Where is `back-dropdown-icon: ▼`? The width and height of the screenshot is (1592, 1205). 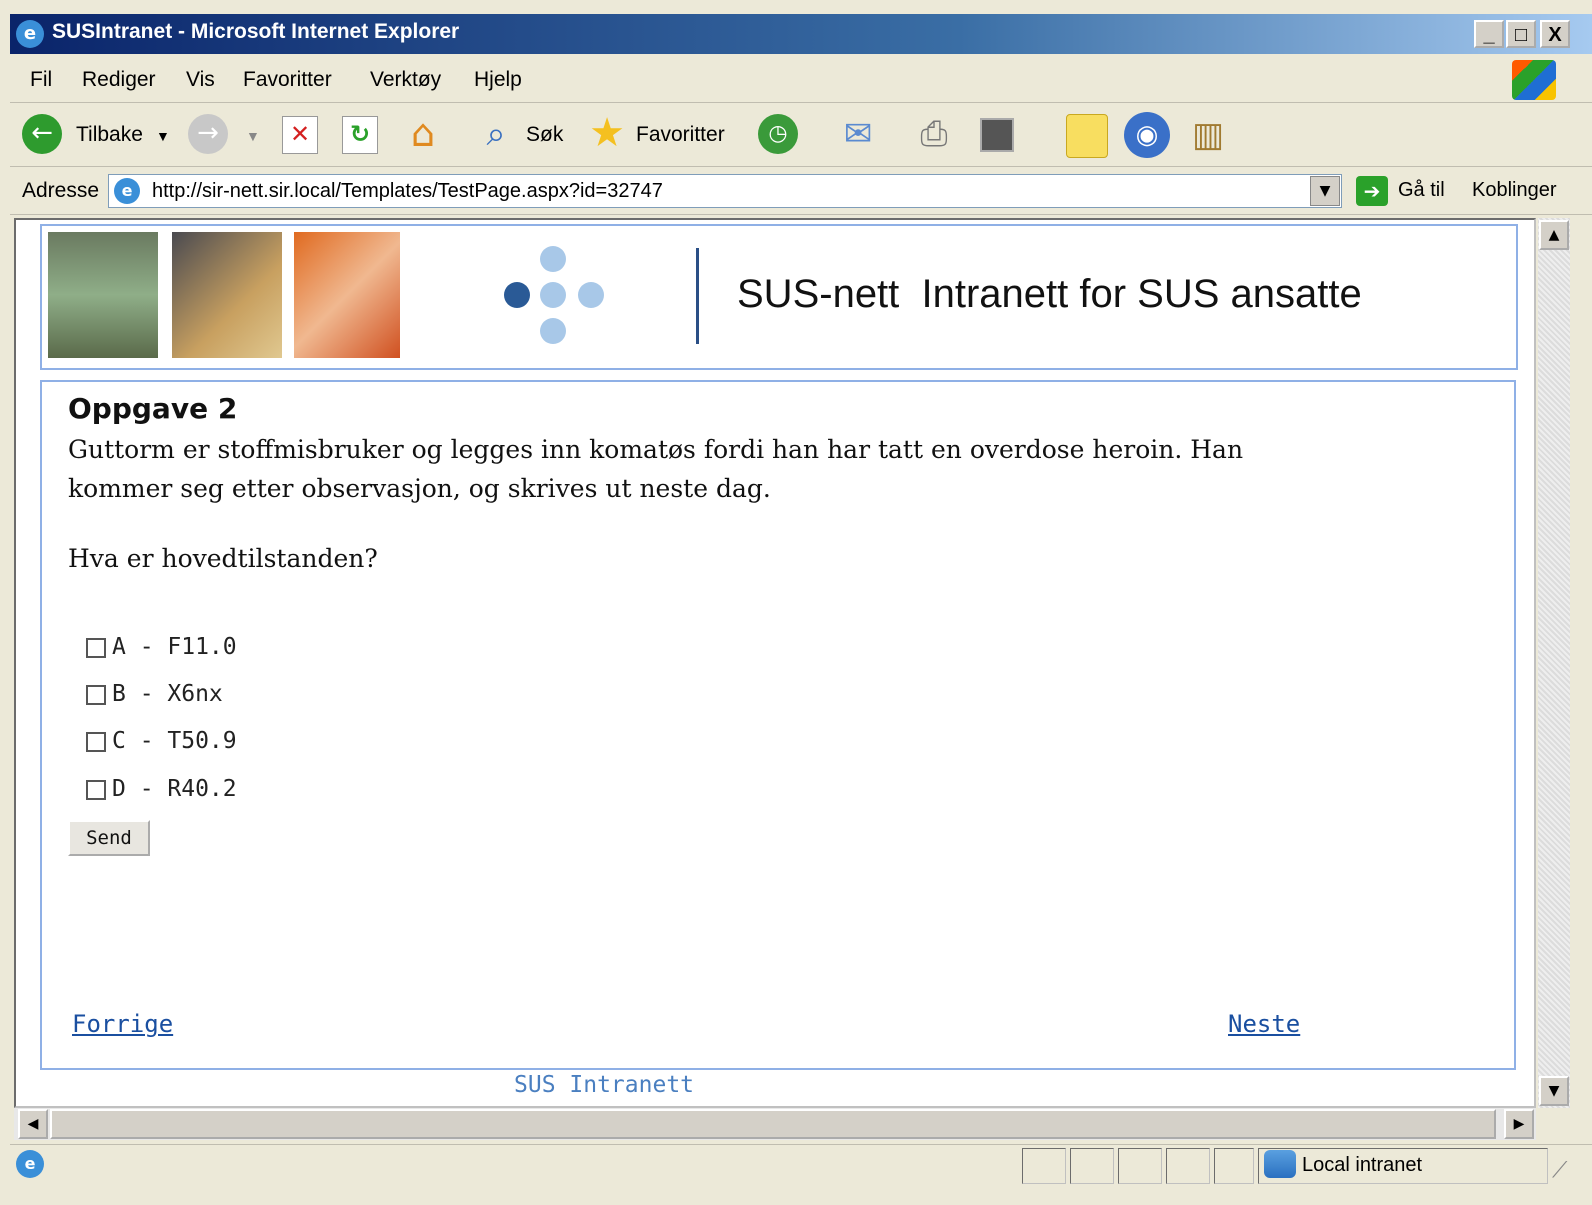 back-dropdown-icon: ▼ is located at coordinates (163, 136).